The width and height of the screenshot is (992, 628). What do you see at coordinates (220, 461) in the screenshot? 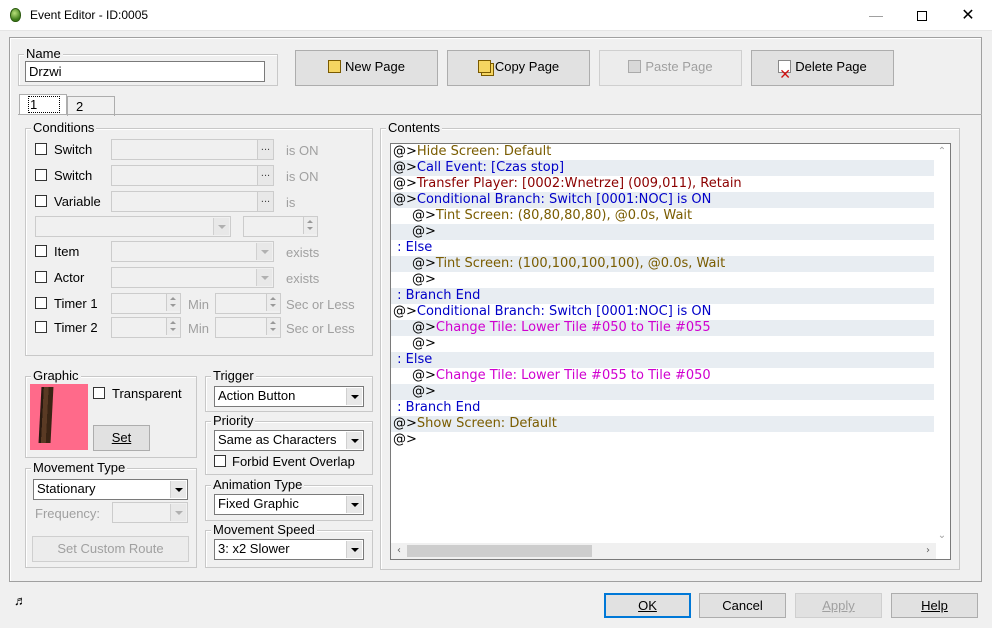
I see `forbid-overlap-checkbox` at bounding box center [220, 461].